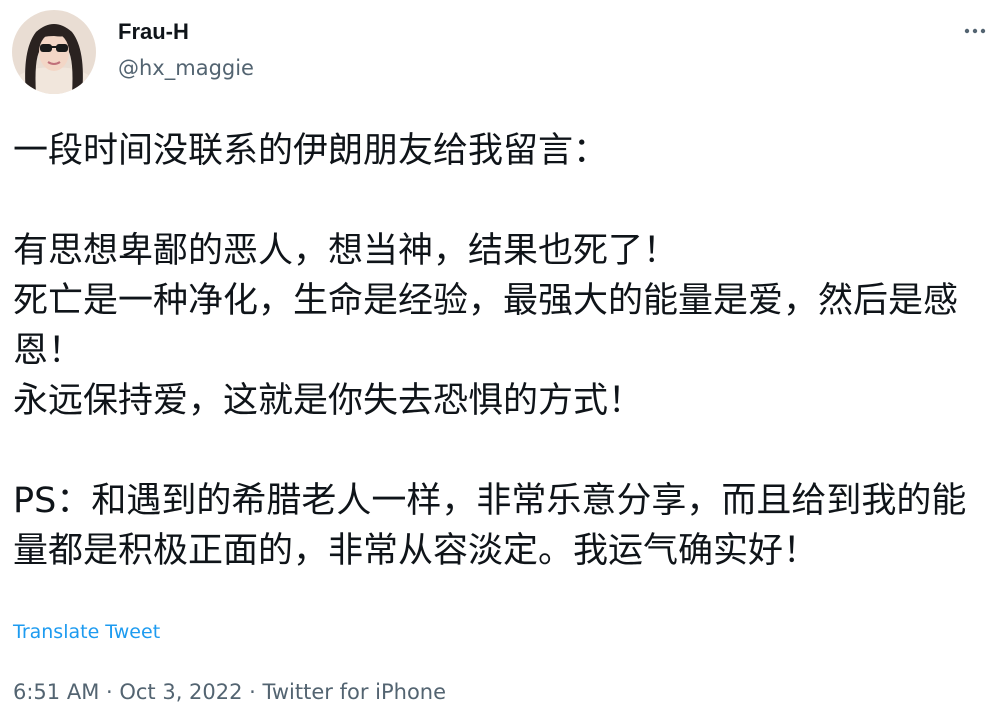  Describe the element at coordinates (56, 692) in the screenshot. I see `tweet-time: 6:51 AM` at that location.